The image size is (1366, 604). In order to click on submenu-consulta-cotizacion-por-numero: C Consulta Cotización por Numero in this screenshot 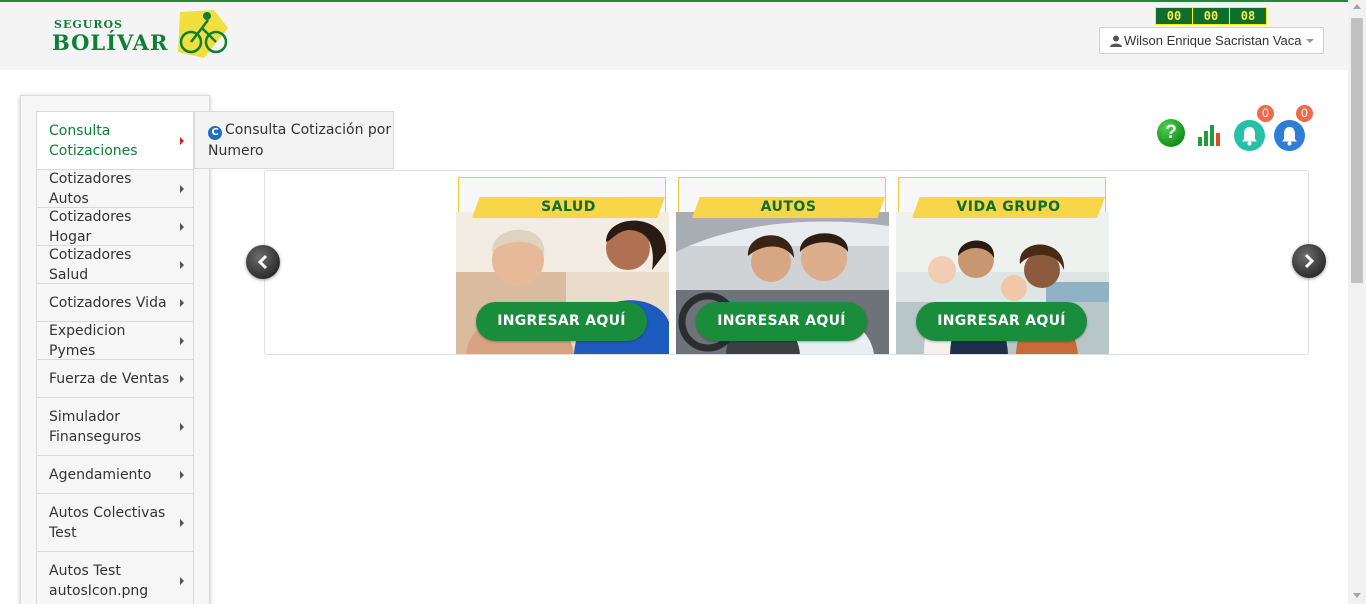, I will do `click(294, 140)`.